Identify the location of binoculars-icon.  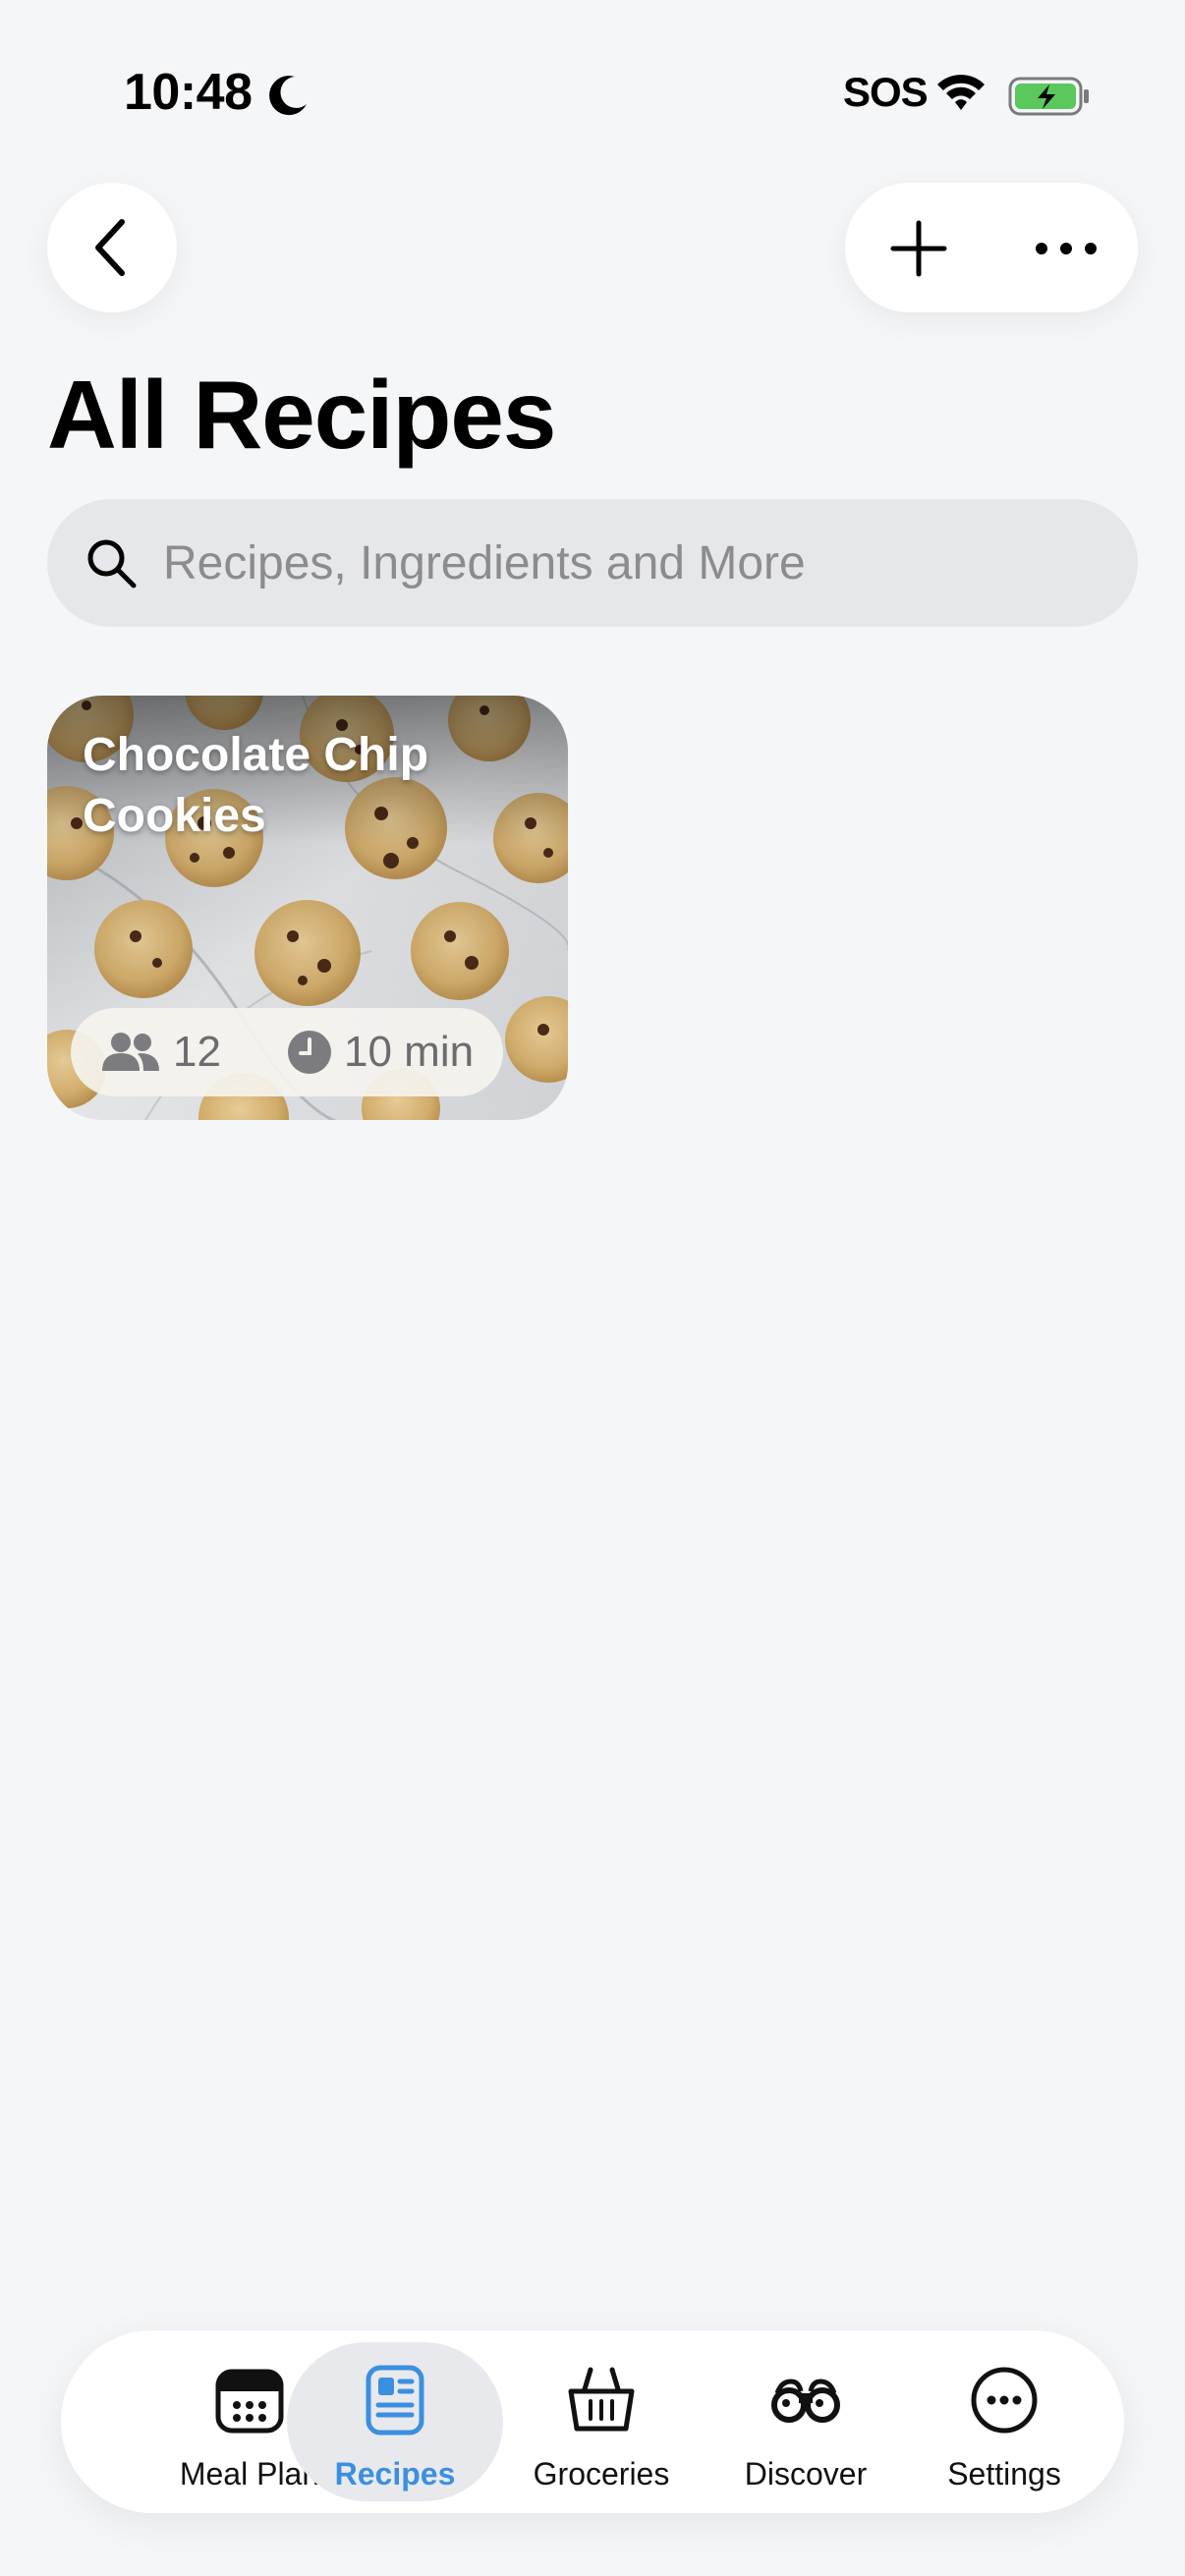
(806, 2401).